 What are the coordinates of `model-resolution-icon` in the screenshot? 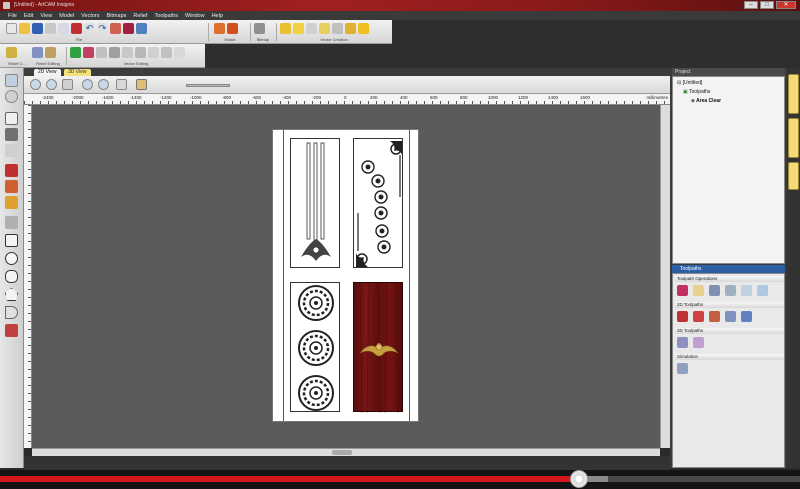 It's located at (232, 28).